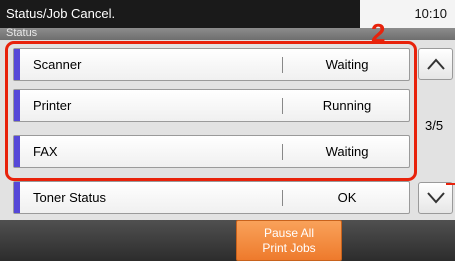 Image resolution: width=455 pixels, height=261 pixels. Describe the element at coordinates (450, 184) in the screenshot. I see `callout-pointer-line` at that location.